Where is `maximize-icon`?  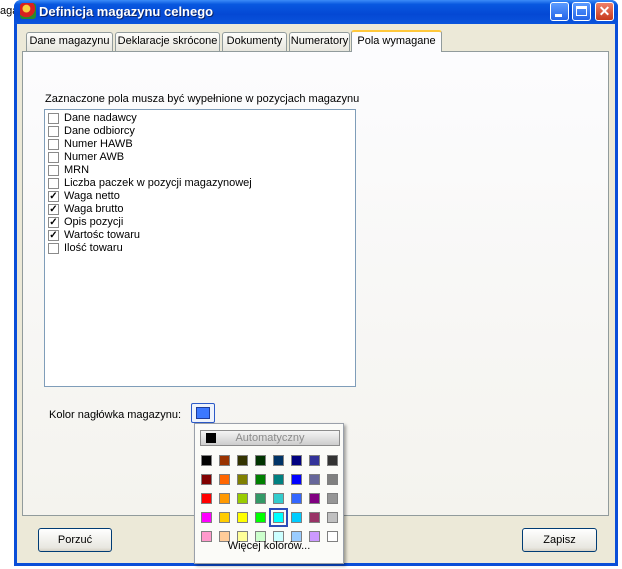 maximize-icon is located at coordinates (581, 11).